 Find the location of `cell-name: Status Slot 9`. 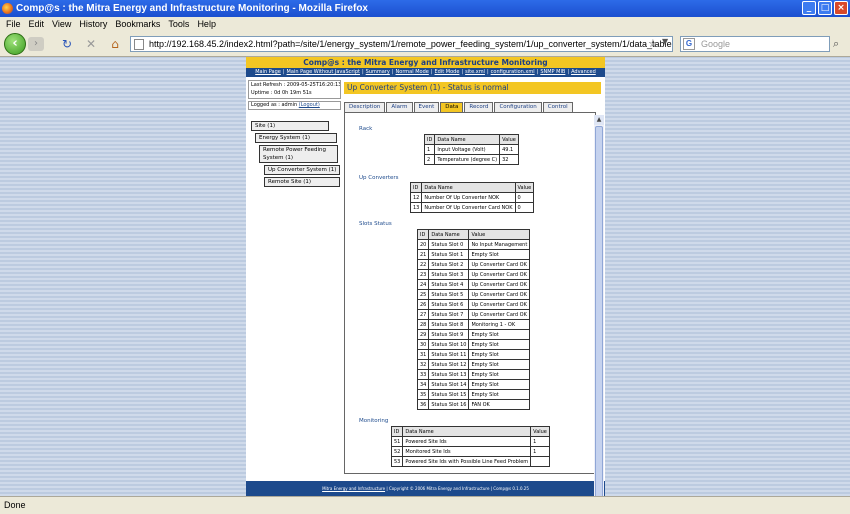

cell-name: Status Slot 9 is located at coordinates (449, 334).